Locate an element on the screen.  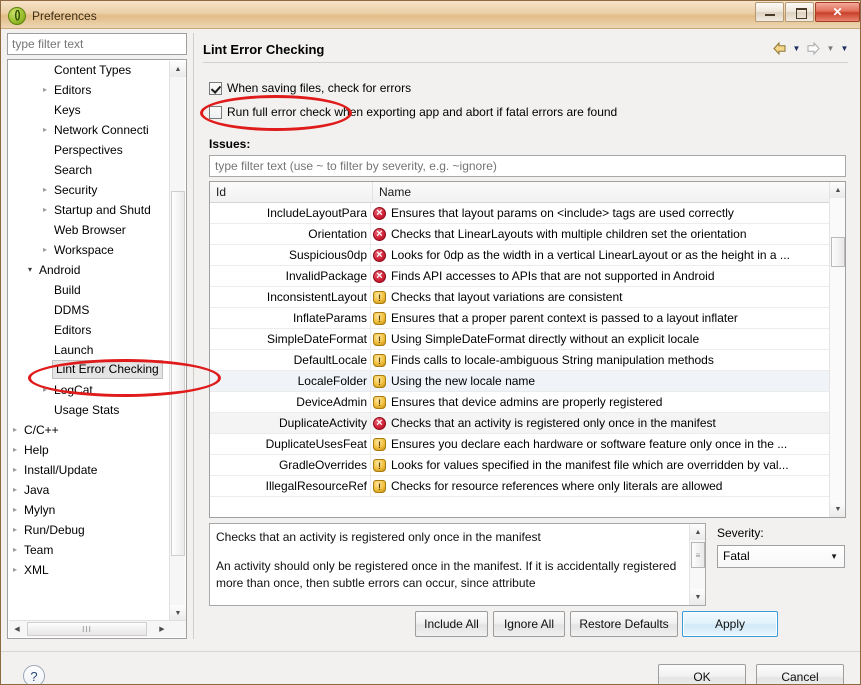
sidebar-item-startup-and-shutd: ▸ Startup and Shutd is located at coordinates (89, 210).